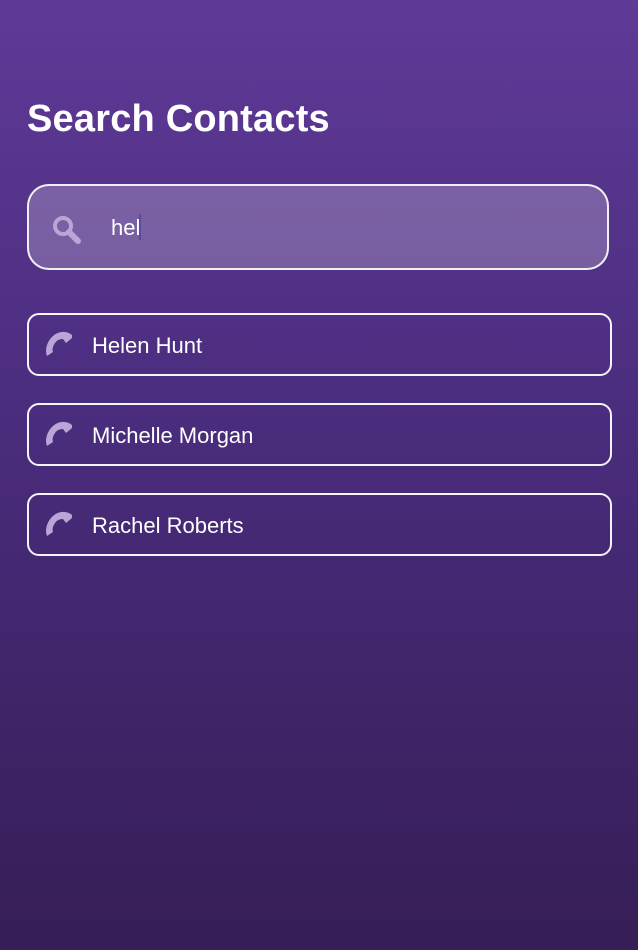 This screenshot has width=638, height=950. I want to click on contact-item-michelle-morgan: Michelle Morgan, so click(319, 434).